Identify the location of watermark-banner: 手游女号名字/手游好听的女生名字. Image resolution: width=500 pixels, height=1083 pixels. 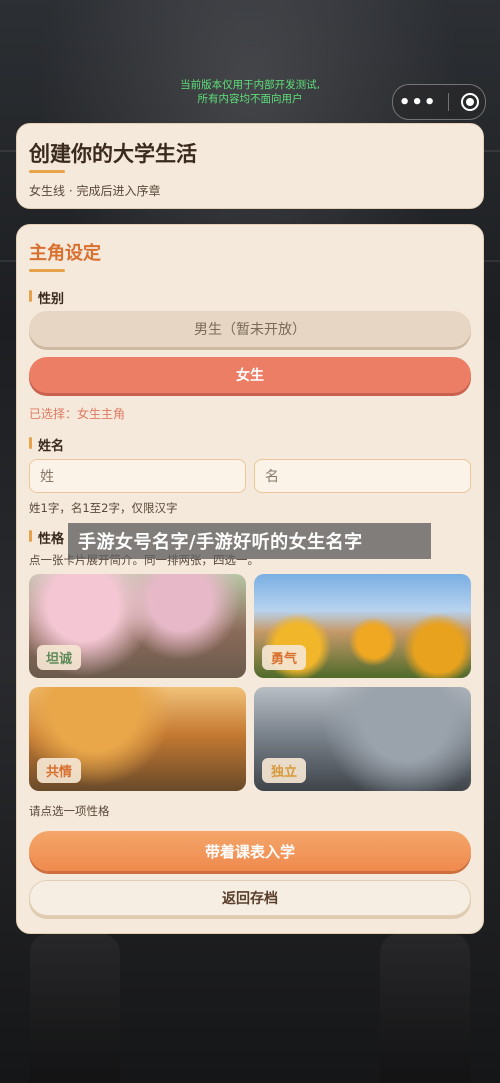
(249, 541).